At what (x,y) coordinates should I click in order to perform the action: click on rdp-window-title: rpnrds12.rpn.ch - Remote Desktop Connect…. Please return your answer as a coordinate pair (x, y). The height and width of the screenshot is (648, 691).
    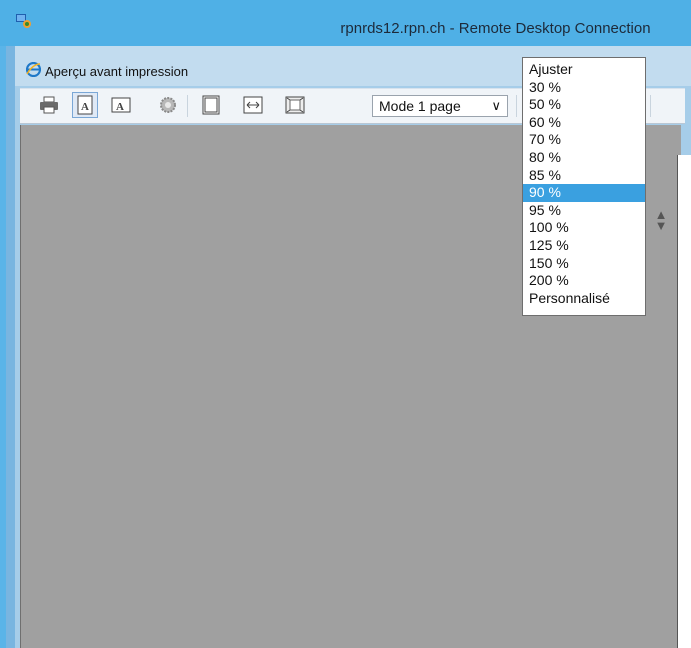
    Looking at the image, I should click on (495, 28).